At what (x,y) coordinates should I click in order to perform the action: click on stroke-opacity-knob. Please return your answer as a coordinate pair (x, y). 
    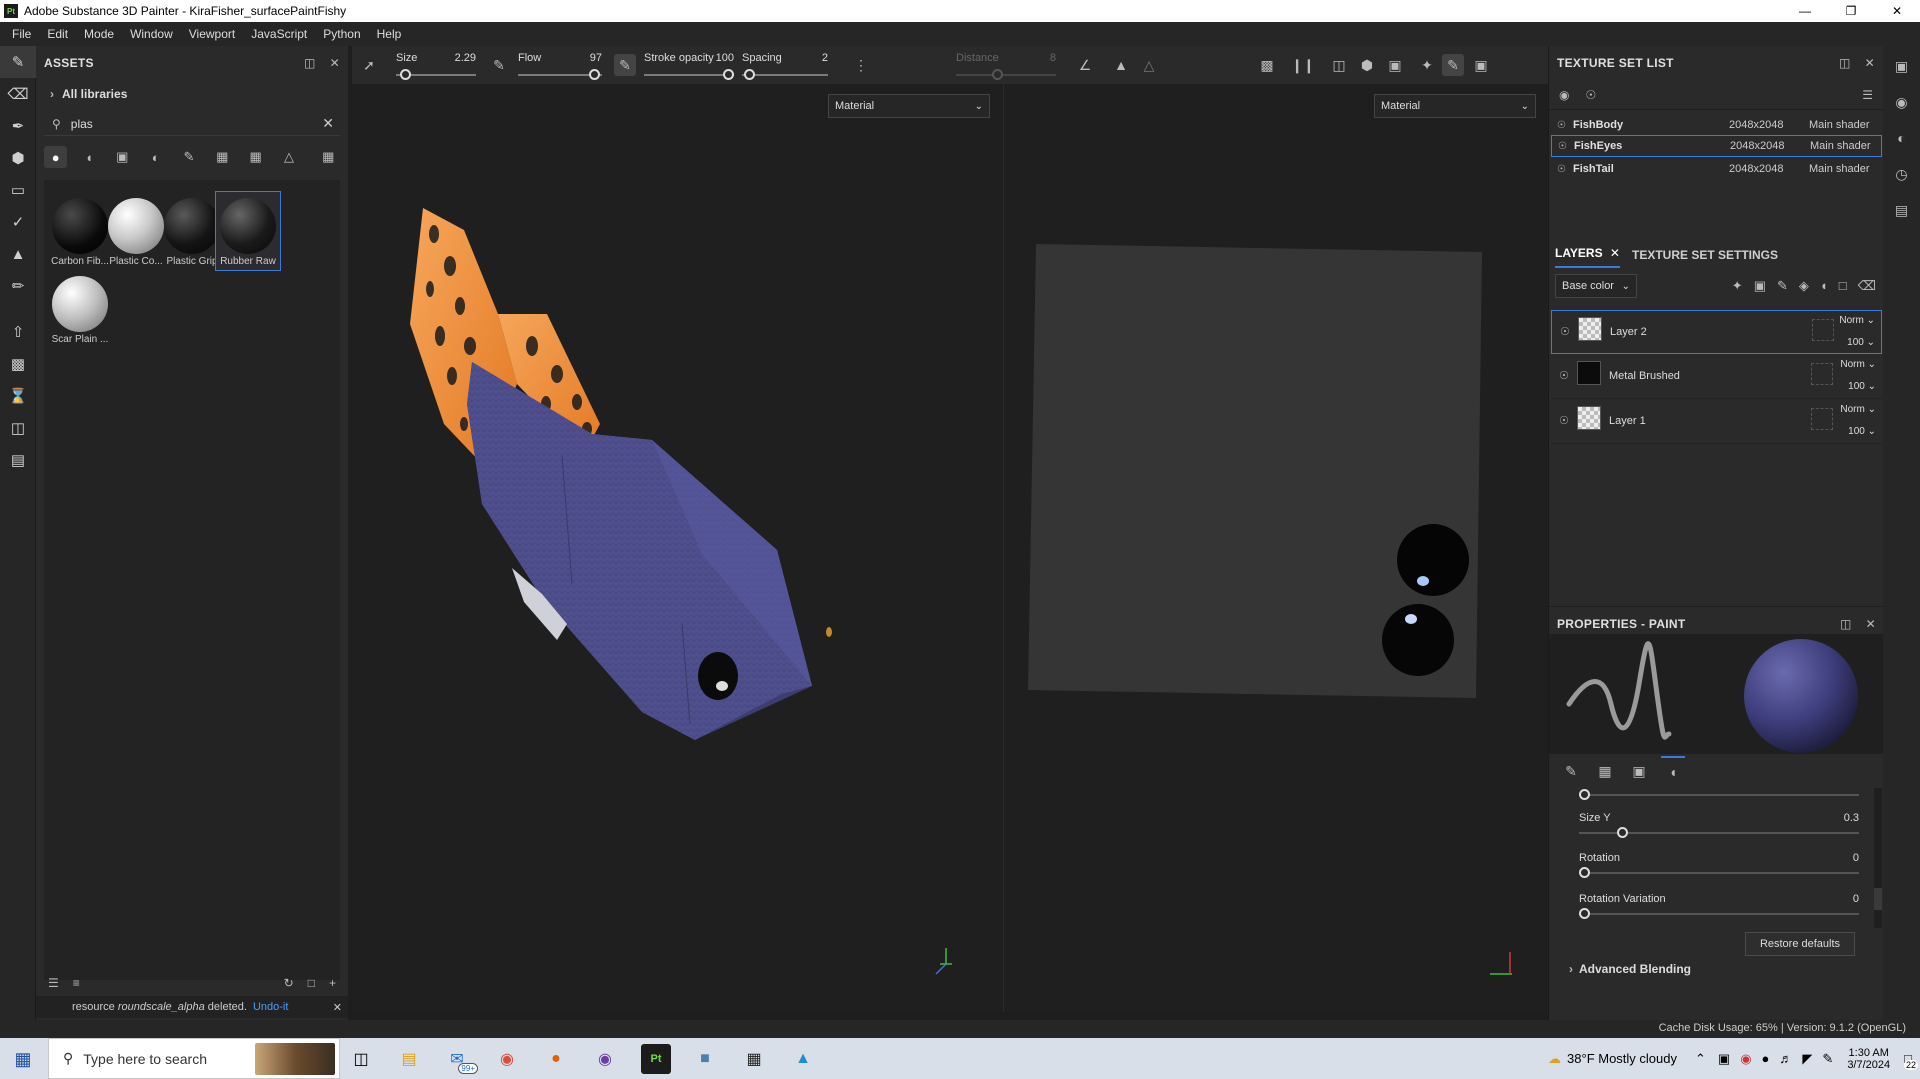
    Looking at the image, I should click on (728, 74).